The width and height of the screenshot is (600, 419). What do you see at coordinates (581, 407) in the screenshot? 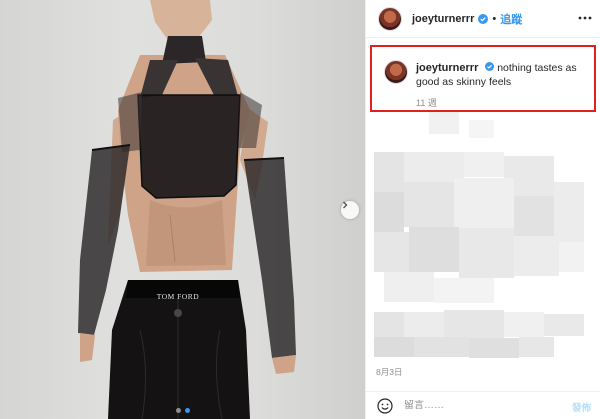
I see `post-comment-button: 發佈` at bounding box center [581, 407].